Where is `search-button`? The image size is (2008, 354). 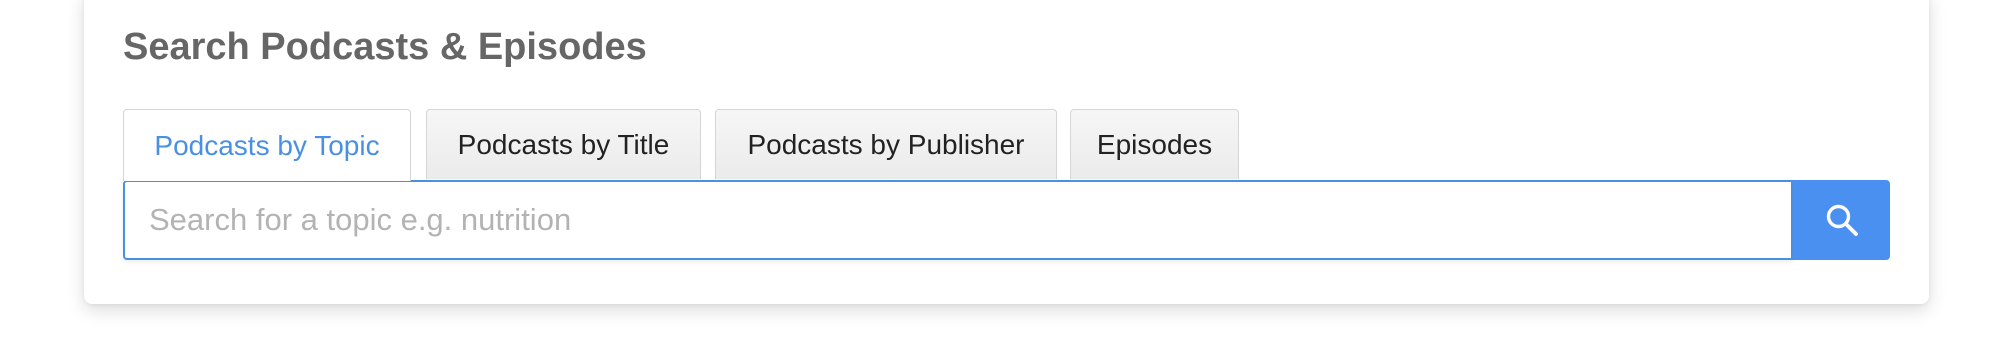 search-button is located at coordinates (1841, 220).